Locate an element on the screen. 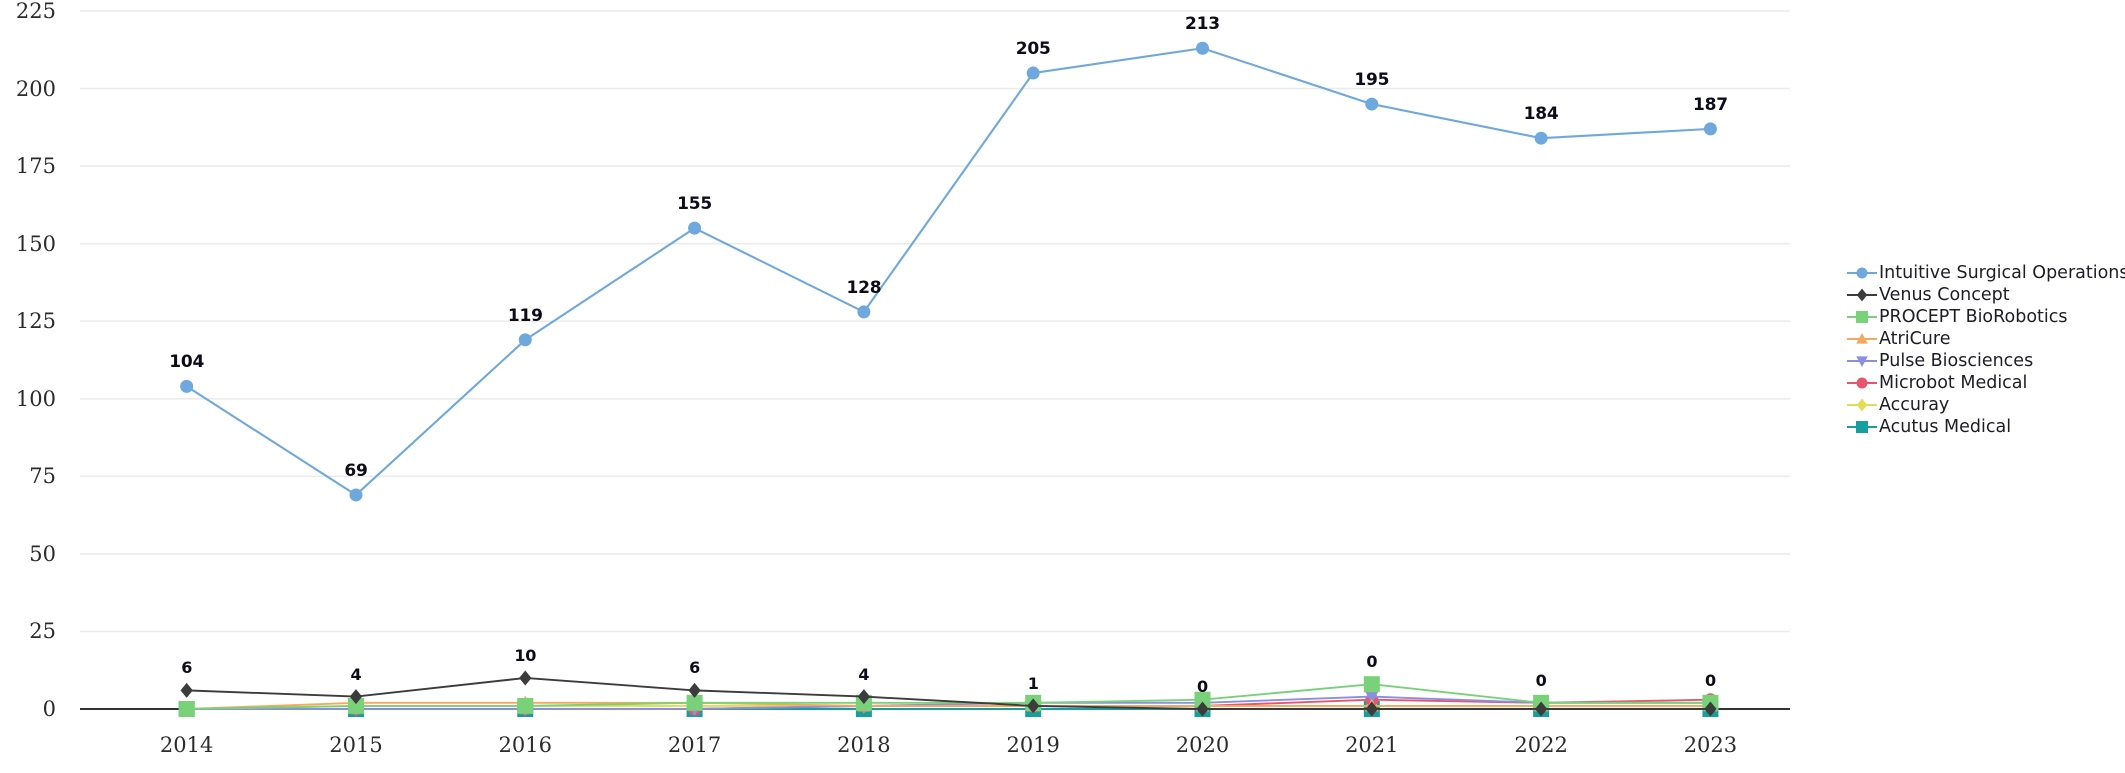 The height and width of the screenshot is (773, 2125). data-point-label: 119 is located at coordinates (525, 315).